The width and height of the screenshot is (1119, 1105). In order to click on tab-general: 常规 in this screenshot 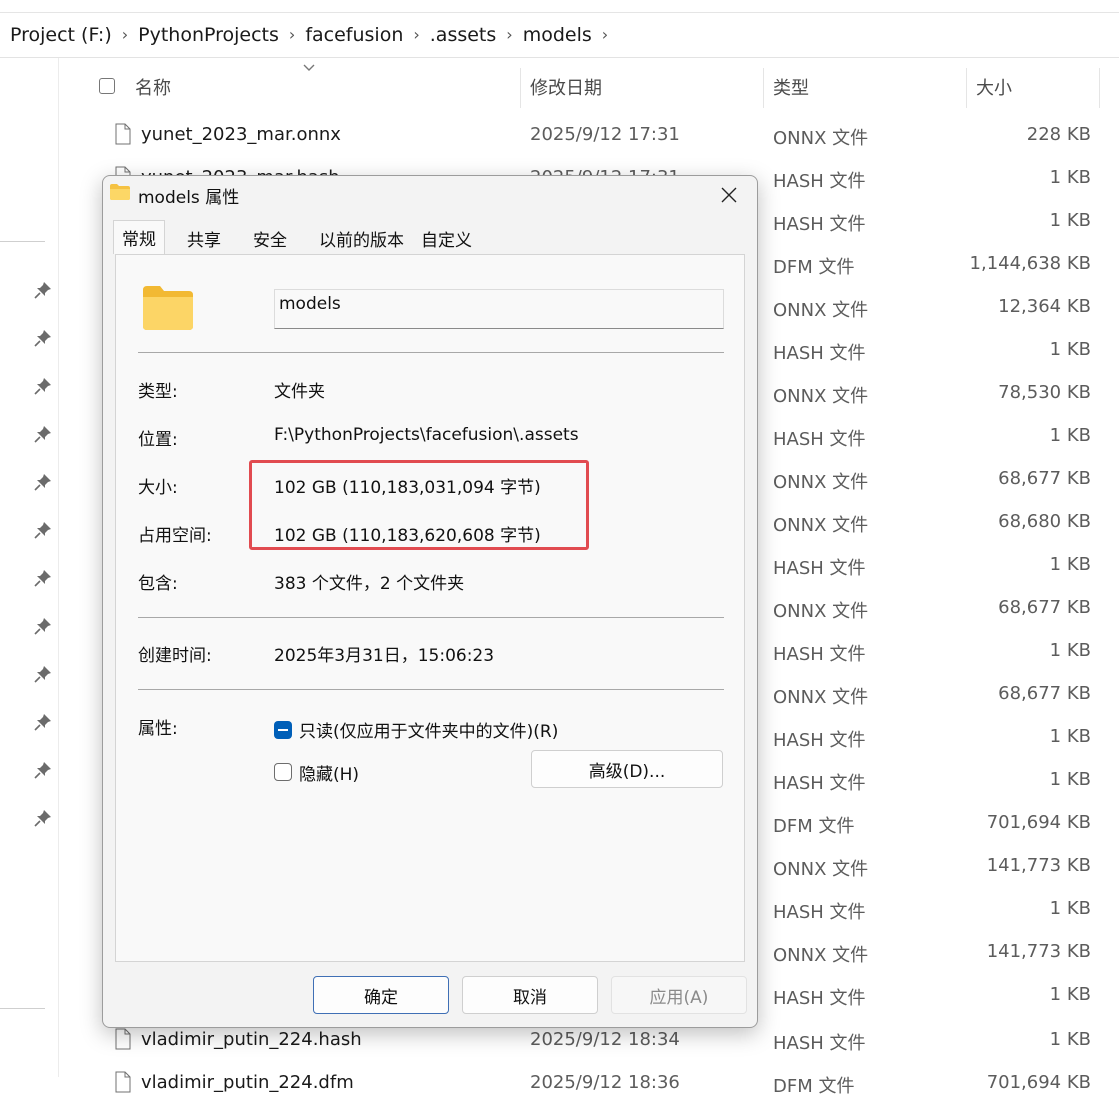, I will do `click(139, 237)`.